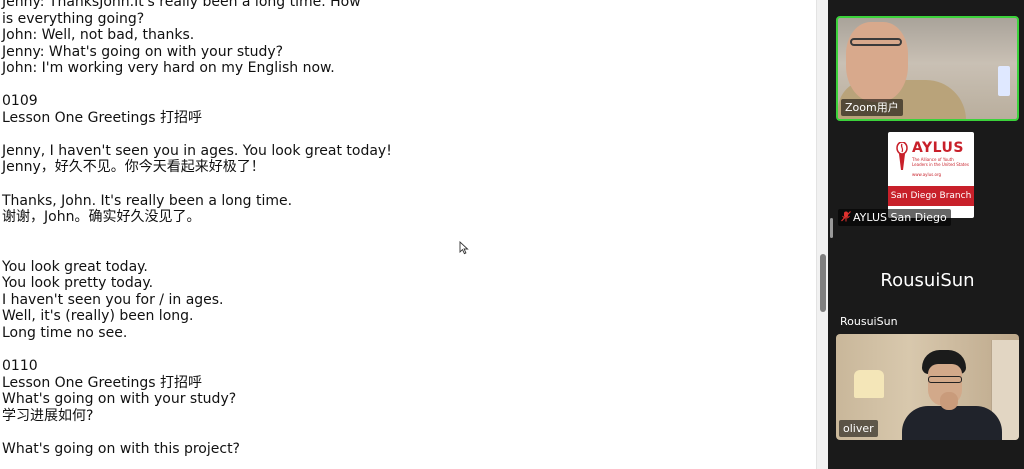 This screenshot has height=469, width=1024. I want to click on doc-line: What's going on with your study?, so click(119, 399).